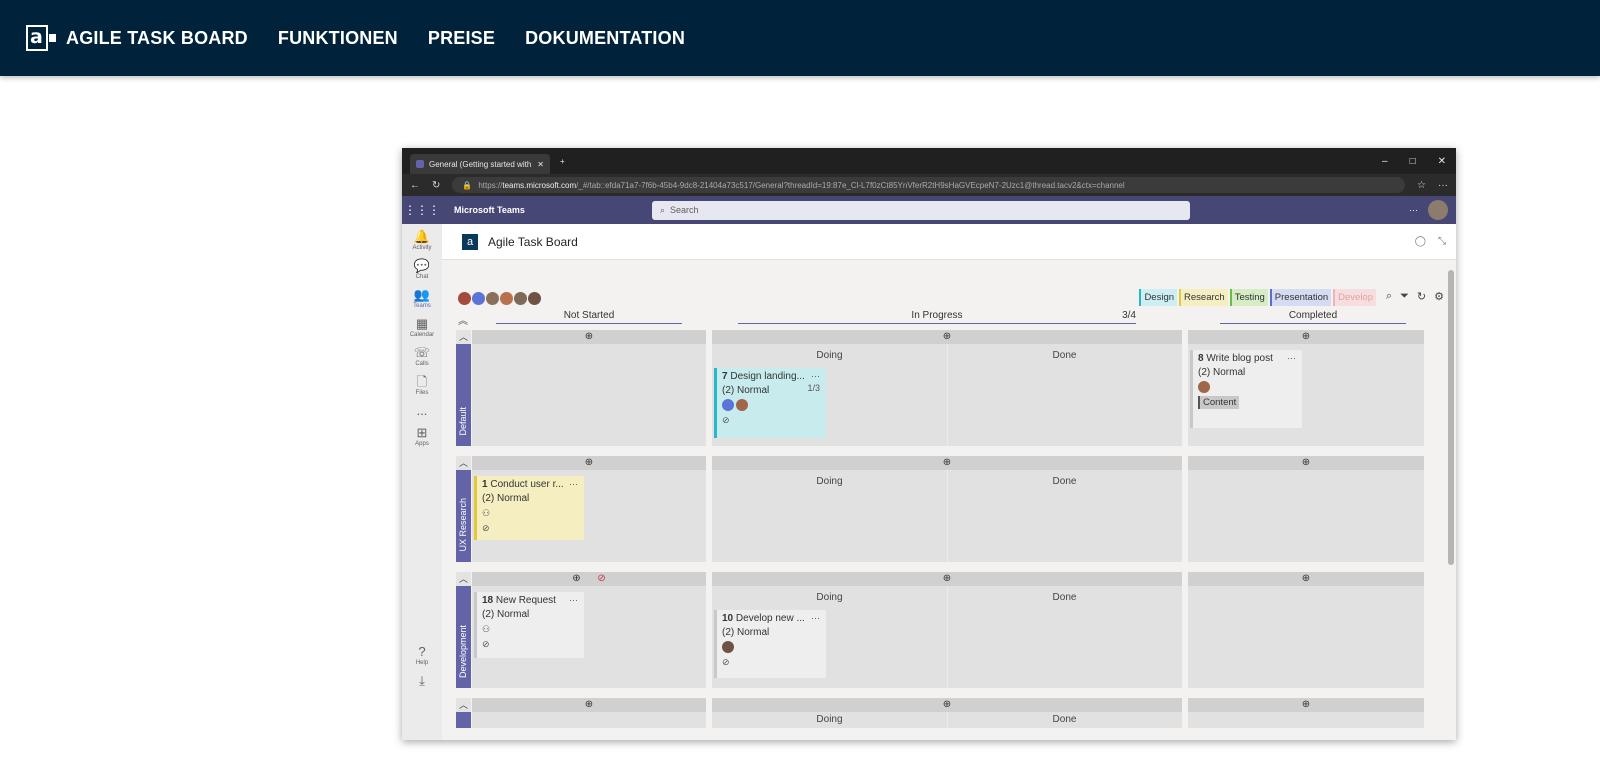 The image size is (1600, 764). Describe the element at coordinates (1248, 297) in the screenshot. I see `tag-filter-testing: Testing` at that location.